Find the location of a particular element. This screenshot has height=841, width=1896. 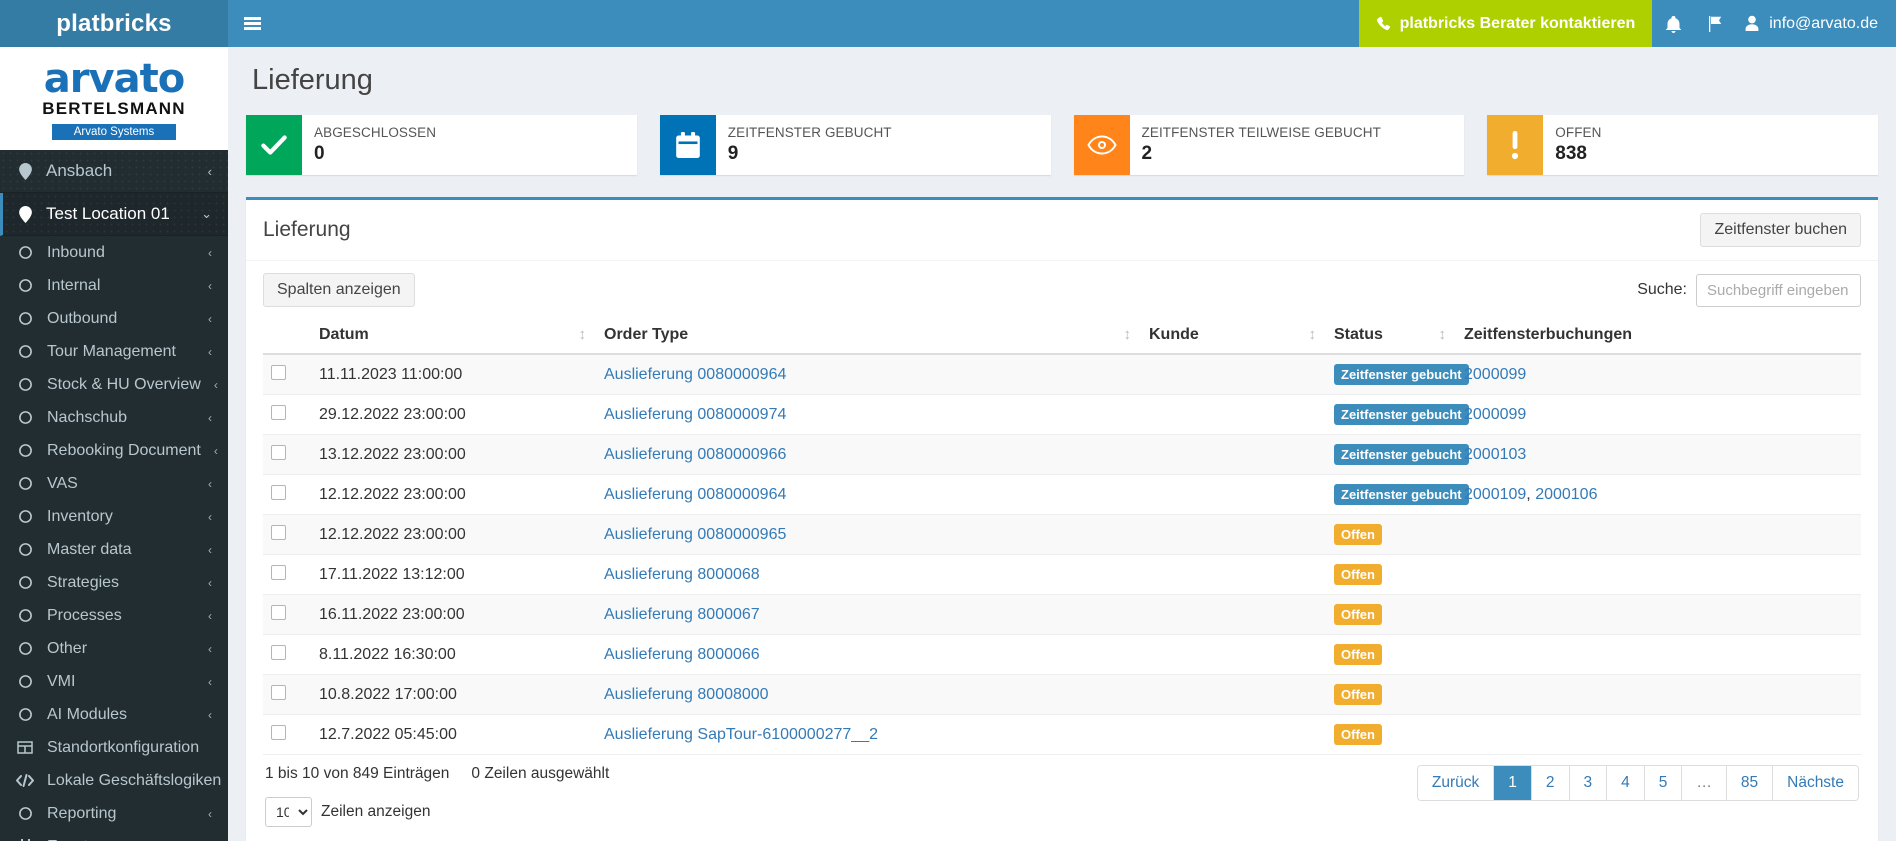

status-badge: Zeitfenster gebucht is located at coordinates (1401, 374).